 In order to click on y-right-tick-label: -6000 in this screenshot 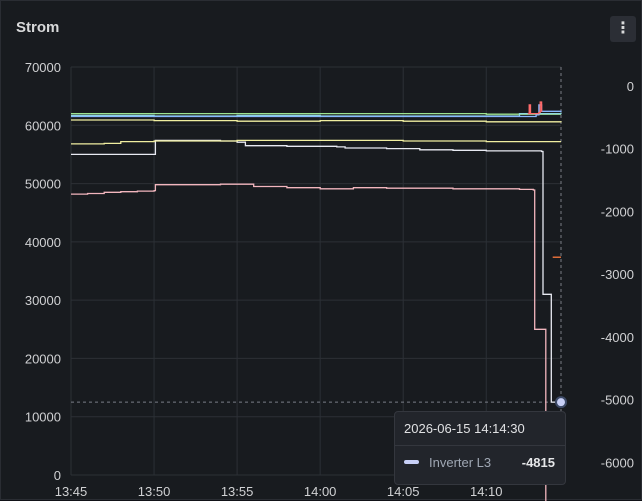, I will do `click(617, 462)`.